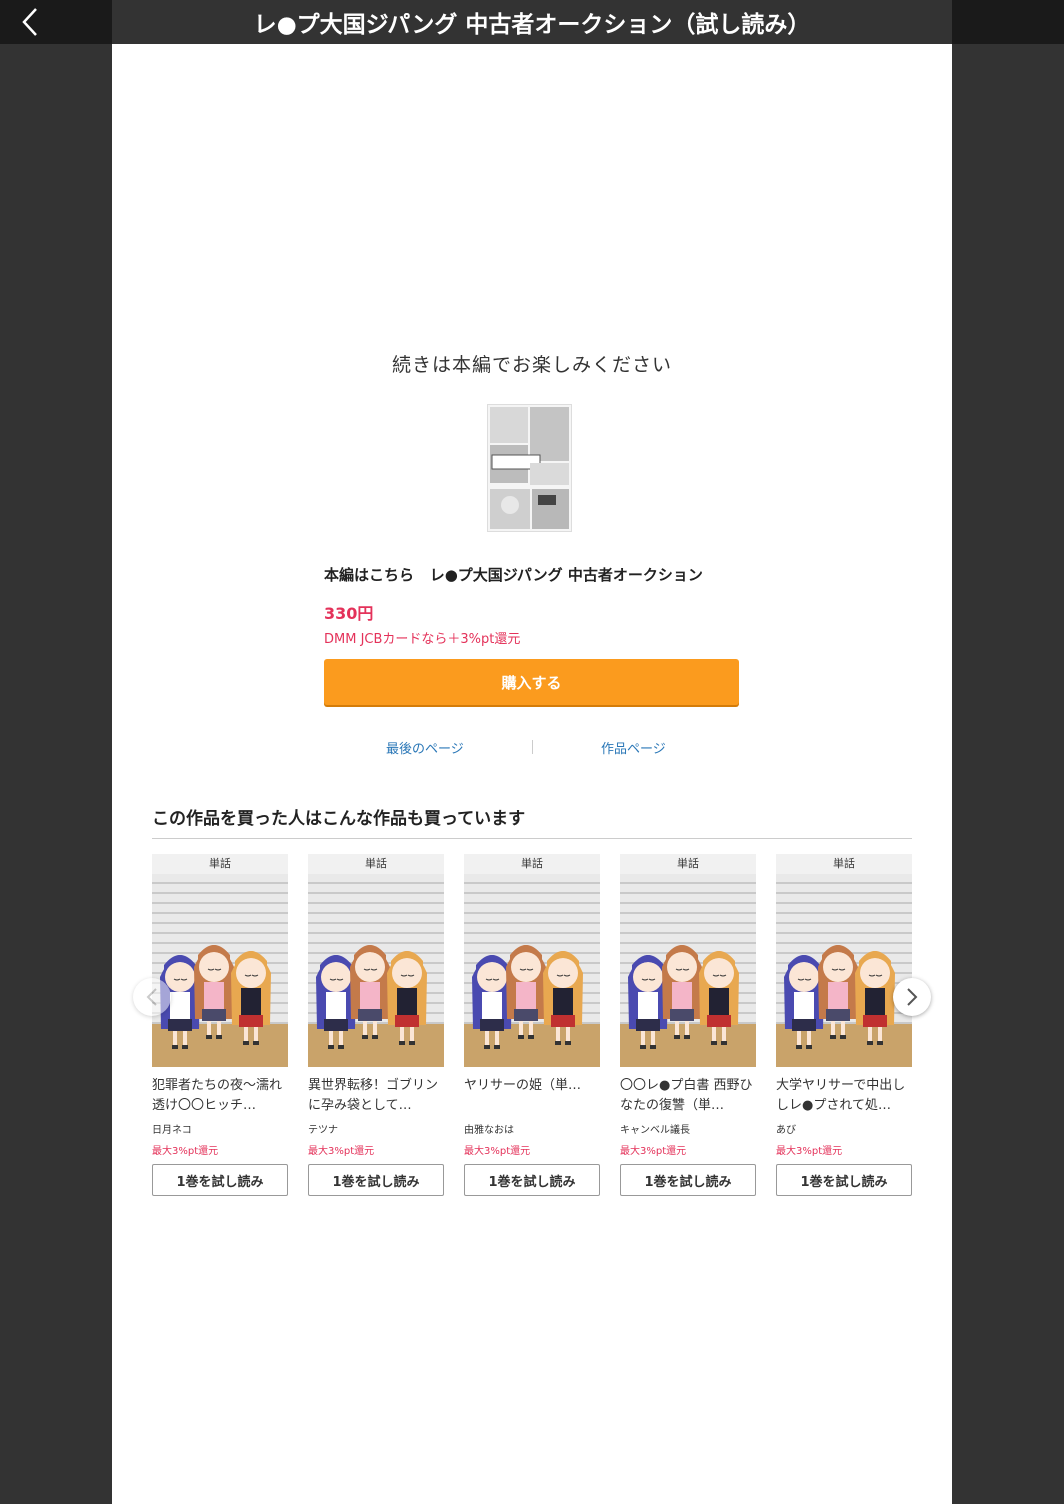  I want to click on carousel-next-button, so click(912, 997).